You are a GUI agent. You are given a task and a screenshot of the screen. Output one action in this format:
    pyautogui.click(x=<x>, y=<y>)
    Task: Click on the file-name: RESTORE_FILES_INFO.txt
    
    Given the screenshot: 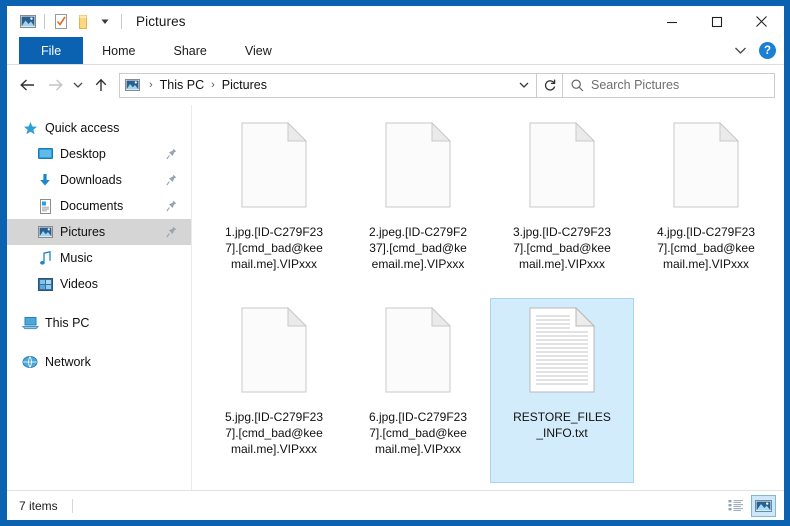 What is the action you would take?
    pyautogui.click(x=562, y=425)
    